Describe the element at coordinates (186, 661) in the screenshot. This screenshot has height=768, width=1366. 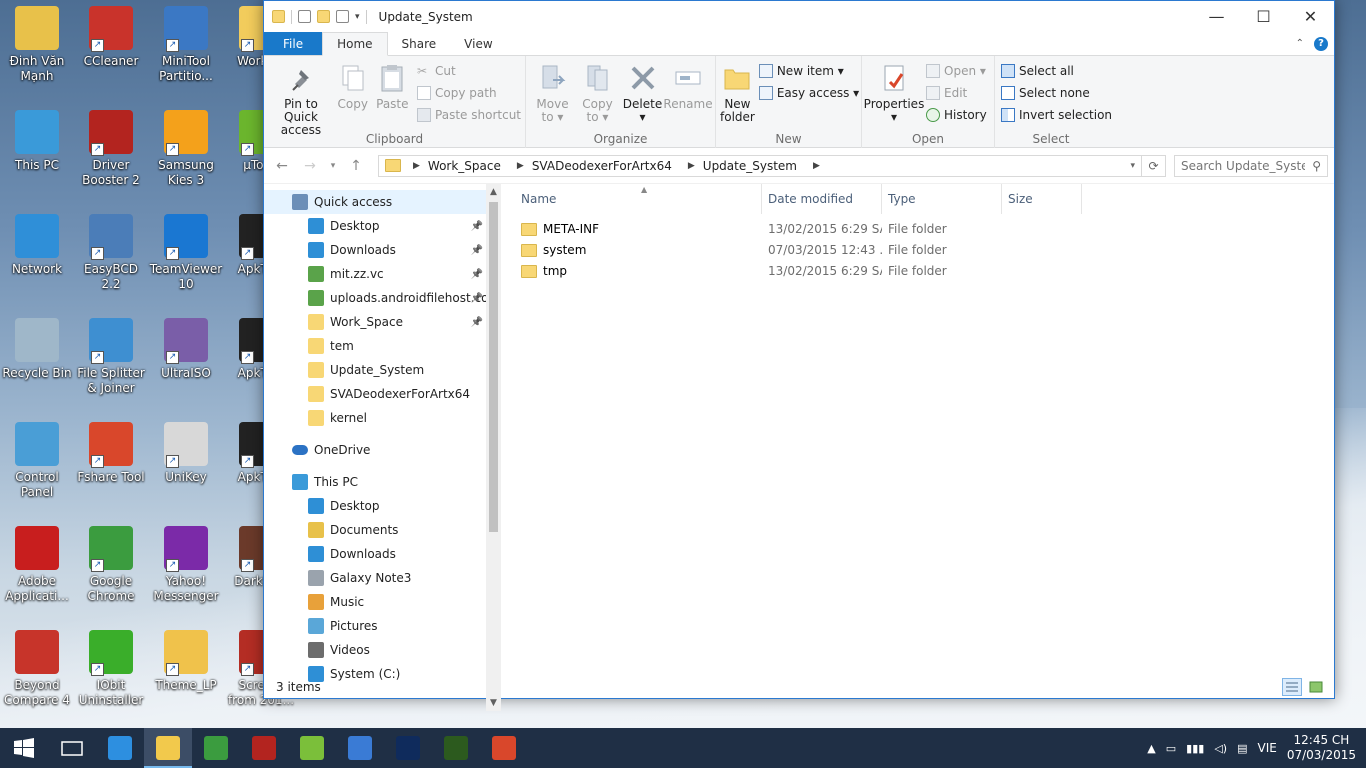
I see `desktop-icon-theme-lp: ↗ Theme_LP` at that location.